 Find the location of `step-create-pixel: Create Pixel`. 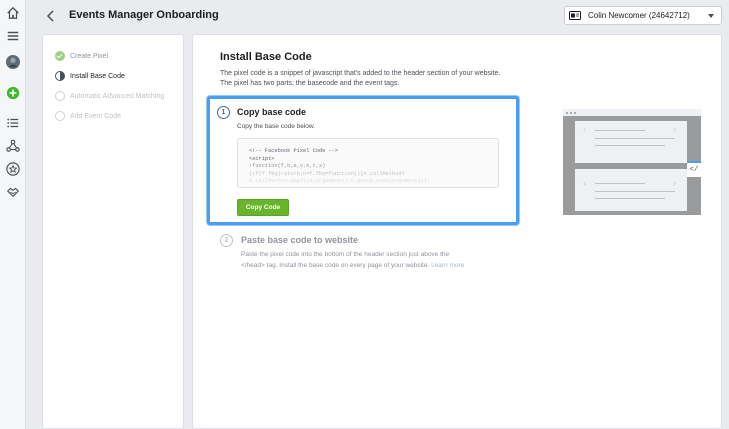

step-create-pixel: Create Pixel is located at coordinates (81, 56).